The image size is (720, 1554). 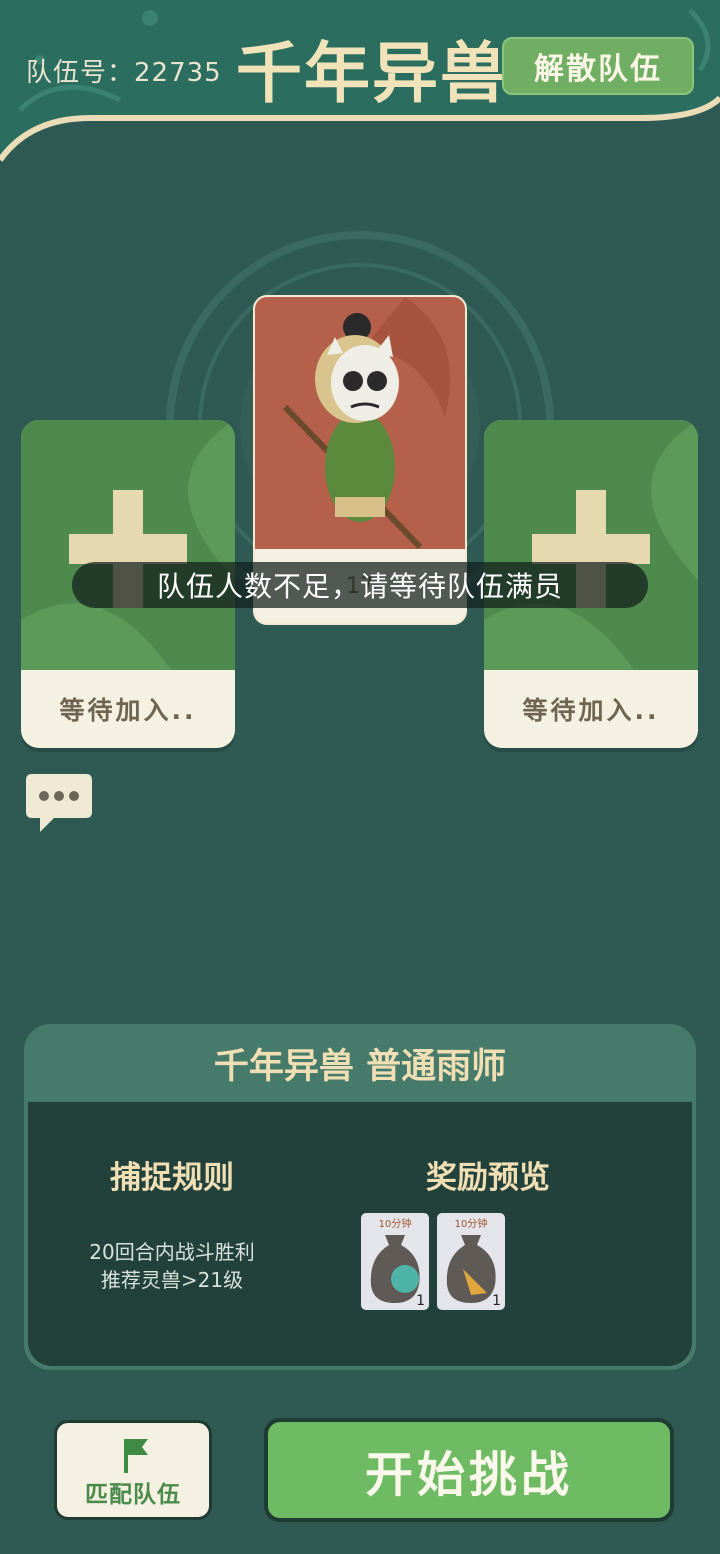 I want to click on character-portrait, so click(x=360, y=423).